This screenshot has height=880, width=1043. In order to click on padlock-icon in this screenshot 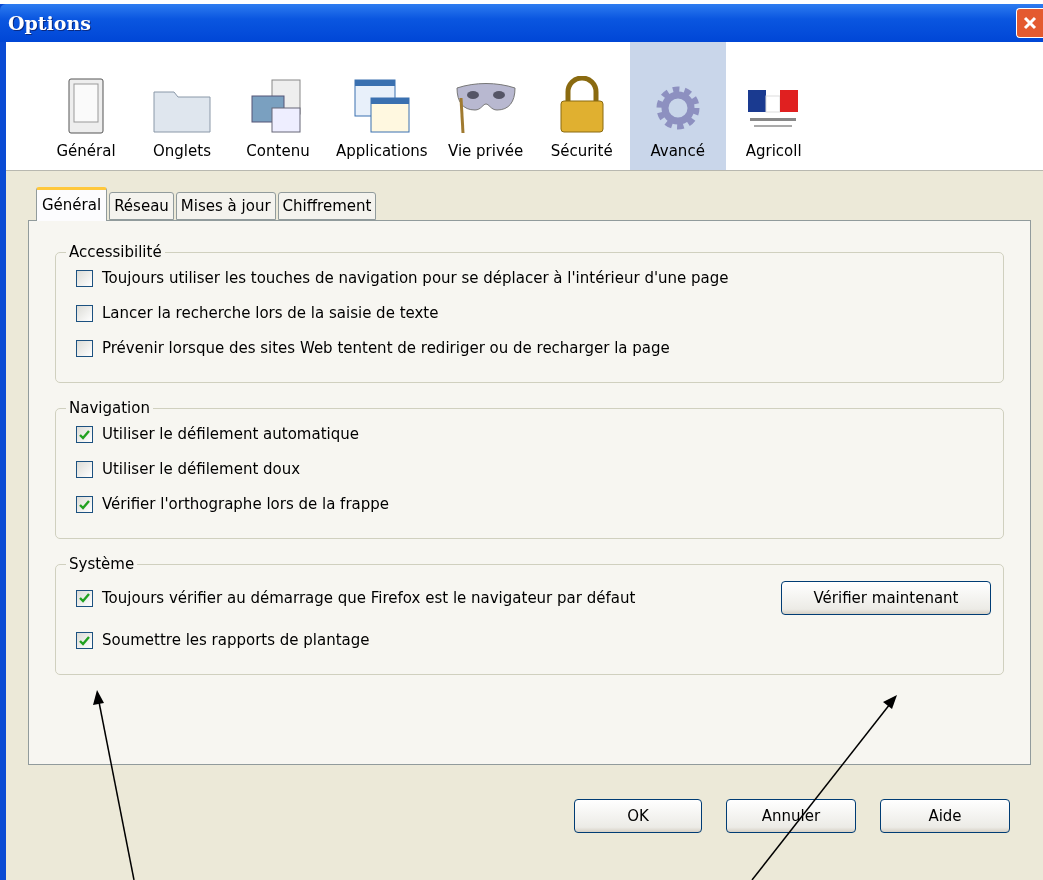, I will do `click(581, 105)`.